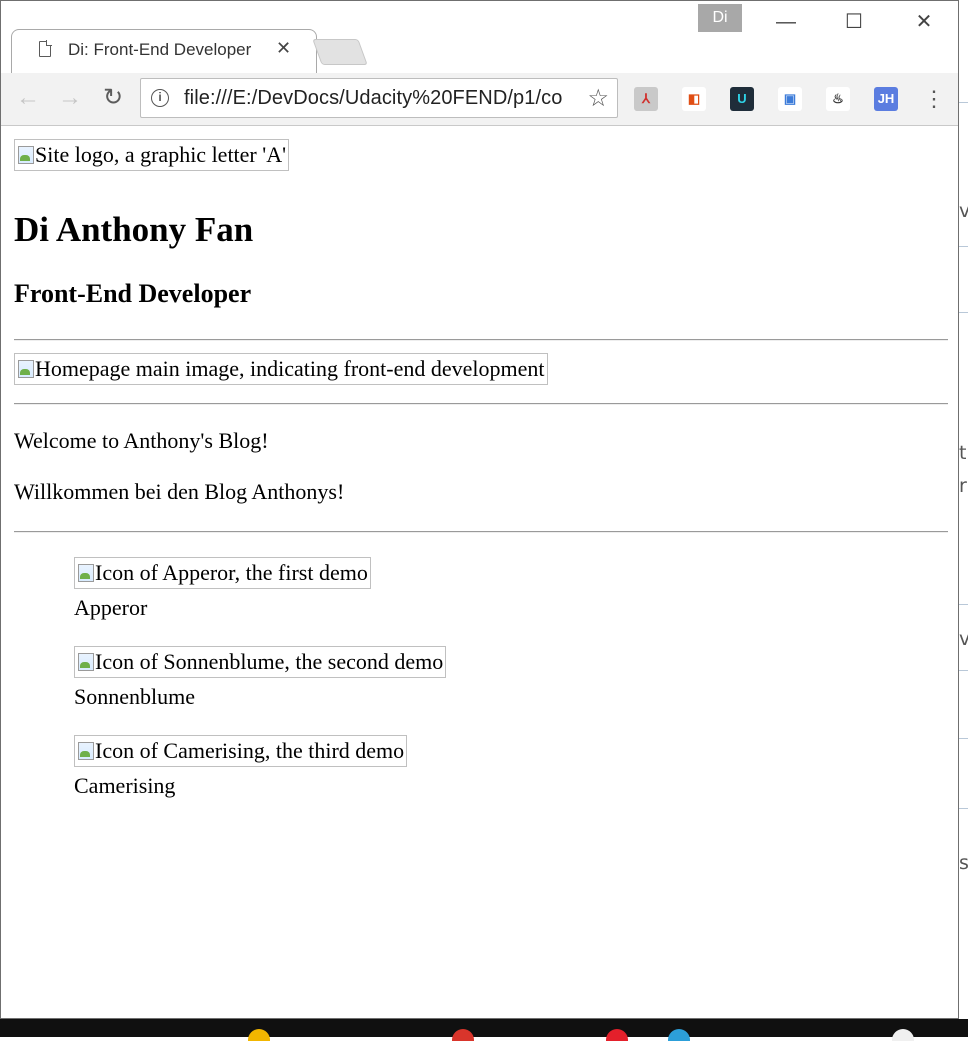 The height and width of the screenshot is (1041, 968). Describe the element at coordinates (141, 440) in the screenshot. I see `welcome-text: Welcome to Anthony's Blog!` at that location.